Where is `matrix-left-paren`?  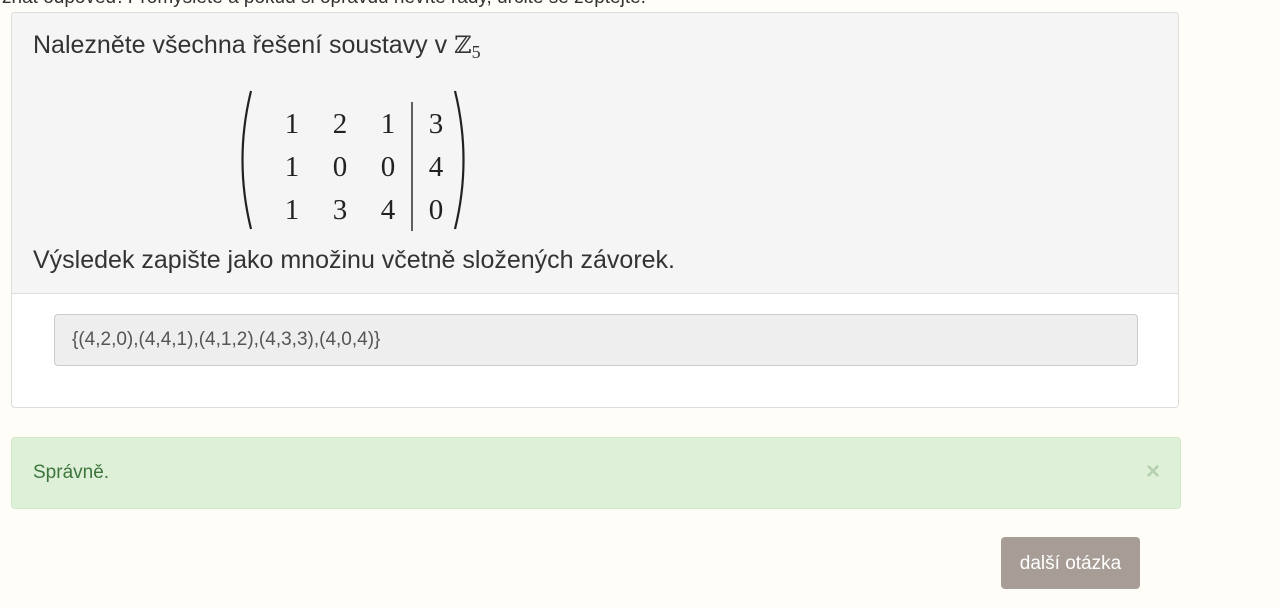 matrix-left-paren is located at coordinates (247, 160).